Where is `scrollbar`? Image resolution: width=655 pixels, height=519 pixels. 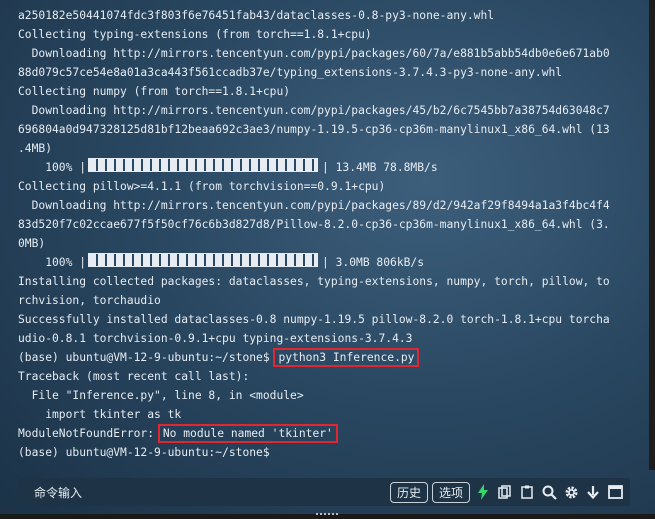
scrollbar is located at coordinates (652, 235).